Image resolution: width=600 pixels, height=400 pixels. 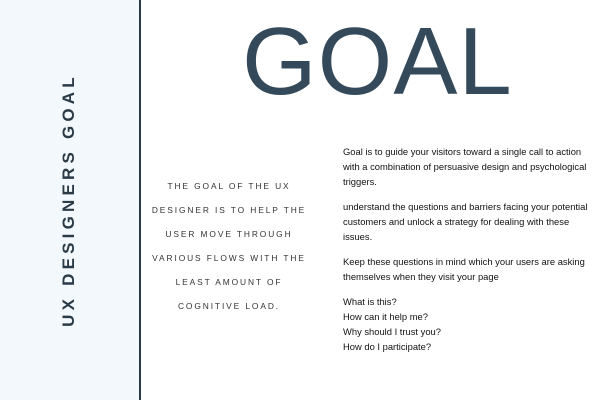 What do you see at coordinates (140, 200) in the screenshot?
I see `divider-line` at bounding box center [140, 200].